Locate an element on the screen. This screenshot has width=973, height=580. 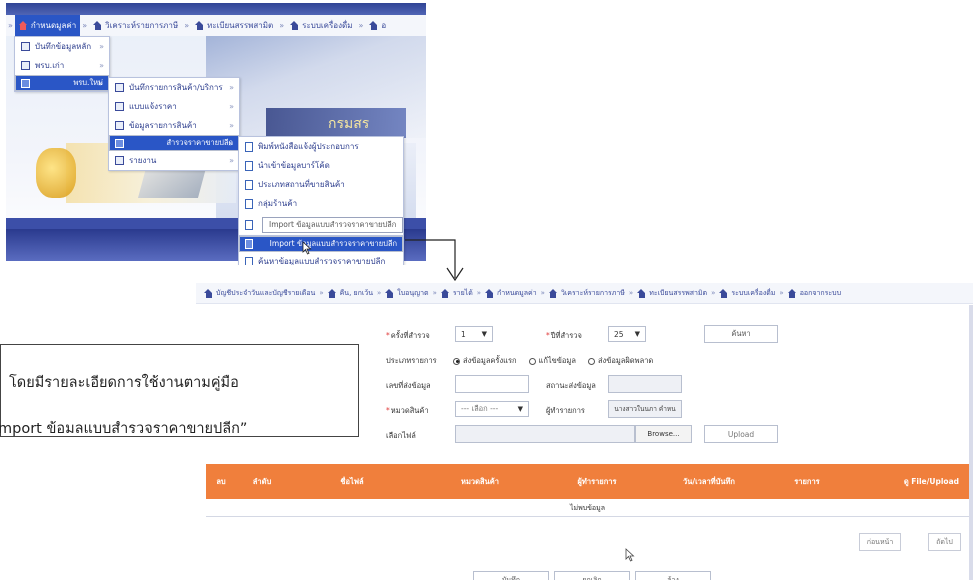
upload-button: Upload is located at coordinates (741, 434).